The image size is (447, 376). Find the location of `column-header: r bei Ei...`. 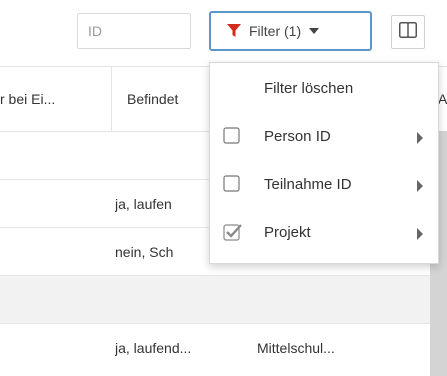

column-header: r bei Ei... is located at coordinates (52, 99).